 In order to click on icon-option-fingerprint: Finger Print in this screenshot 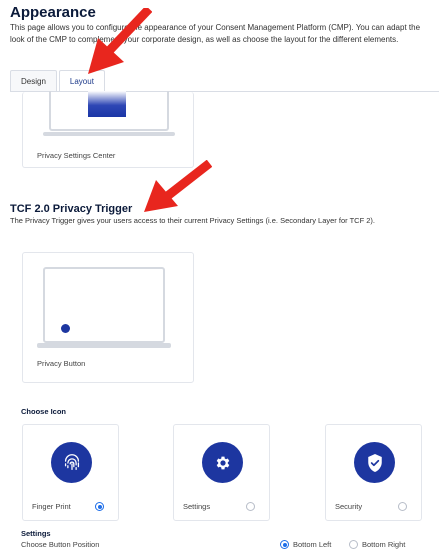, I will do `click(70, 472)`.